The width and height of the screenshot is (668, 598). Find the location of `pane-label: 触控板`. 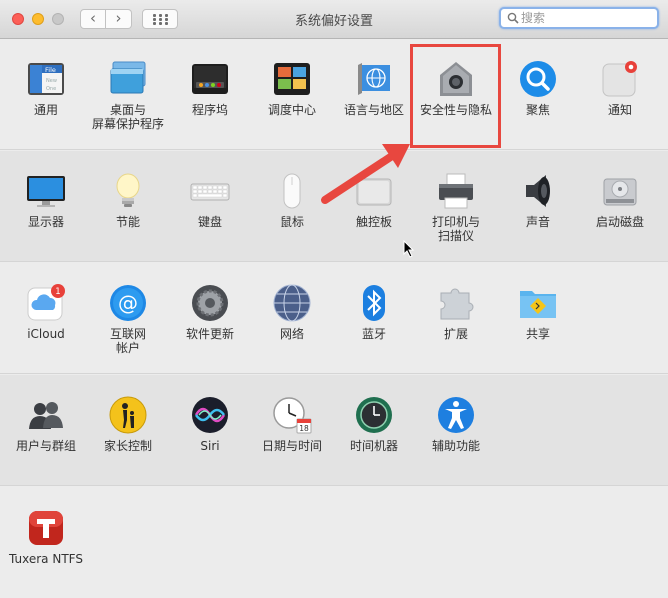

pane-label: 触控板 is located at coordinates (373, 222).